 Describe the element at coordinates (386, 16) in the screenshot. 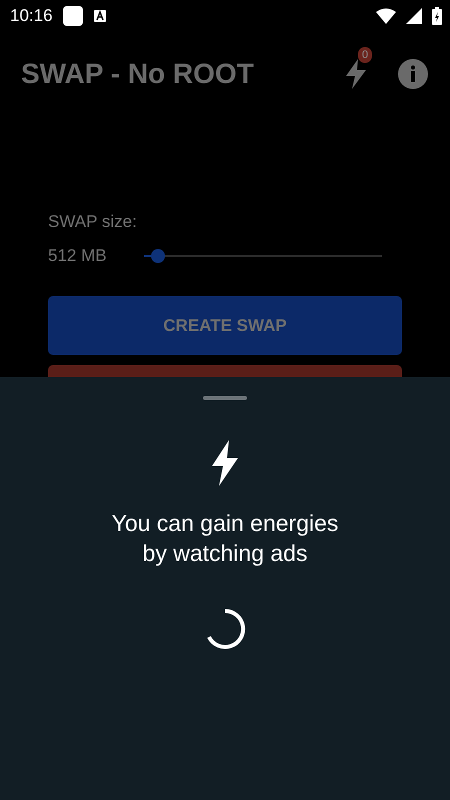

I see `wifi-icon` at that location.